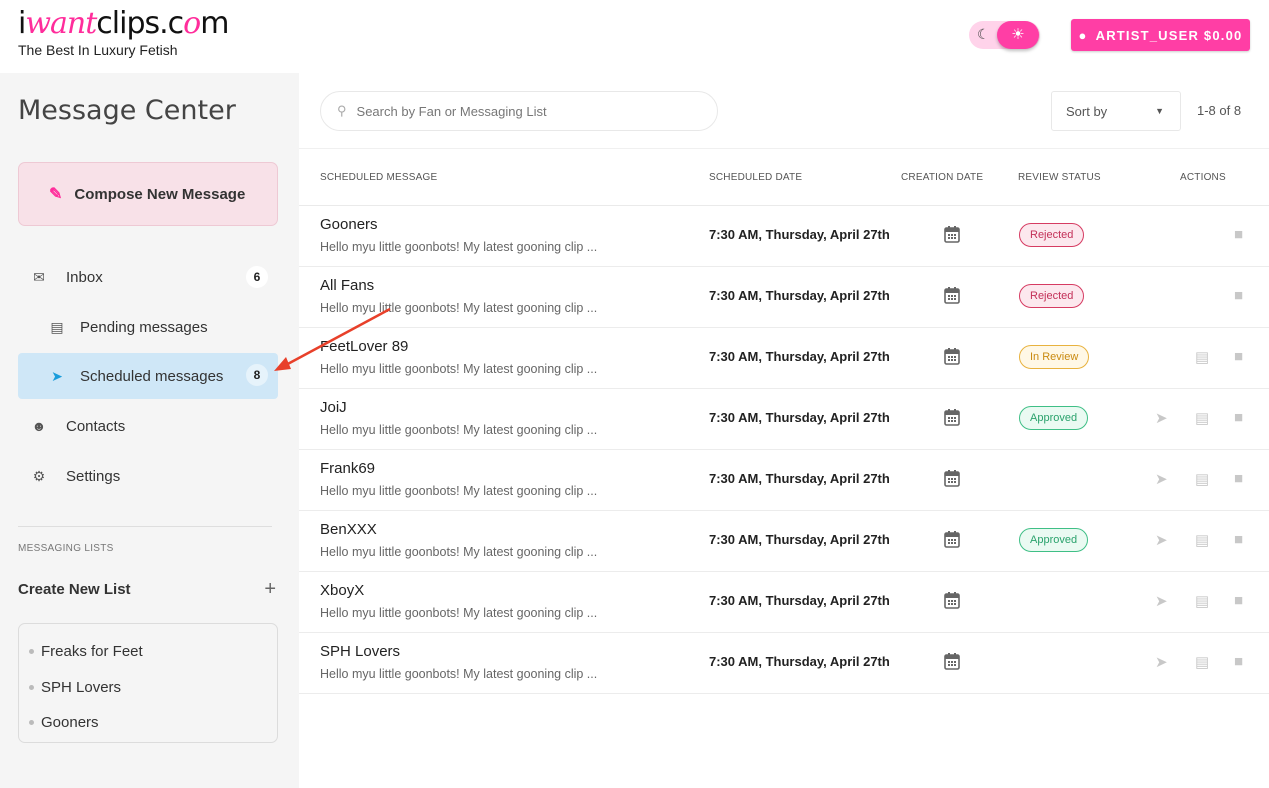  I want to click on recipient-name: Frank69, so click(347, 468).